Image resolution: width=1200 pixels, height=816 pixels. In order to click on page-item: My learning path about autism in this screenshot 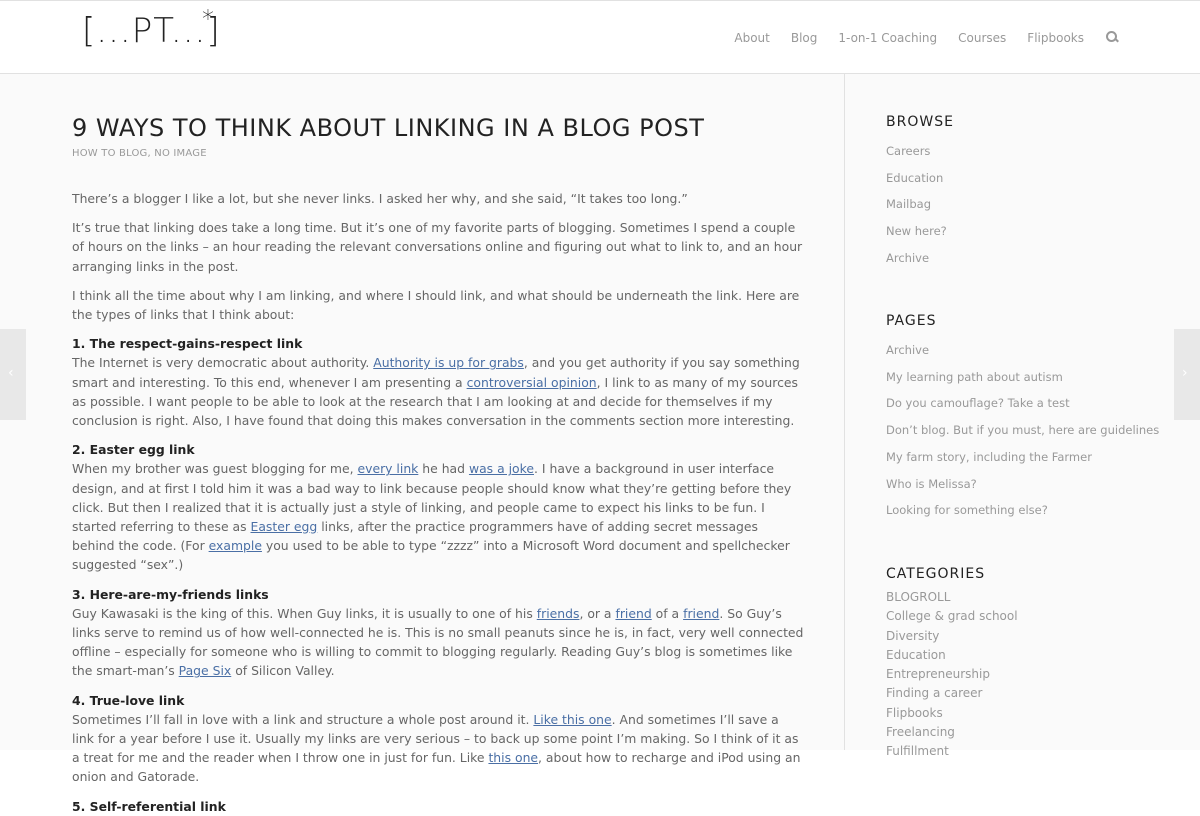, I will do `click(1022, 377)`.